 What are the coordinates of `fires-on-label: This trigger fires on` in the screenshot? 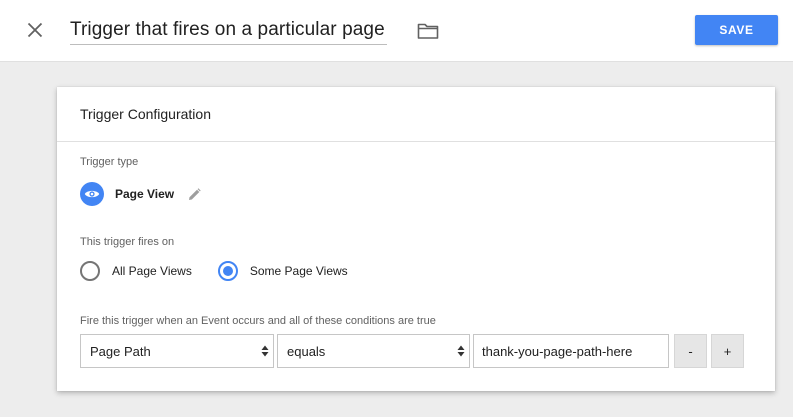 It's located at (127, 242).